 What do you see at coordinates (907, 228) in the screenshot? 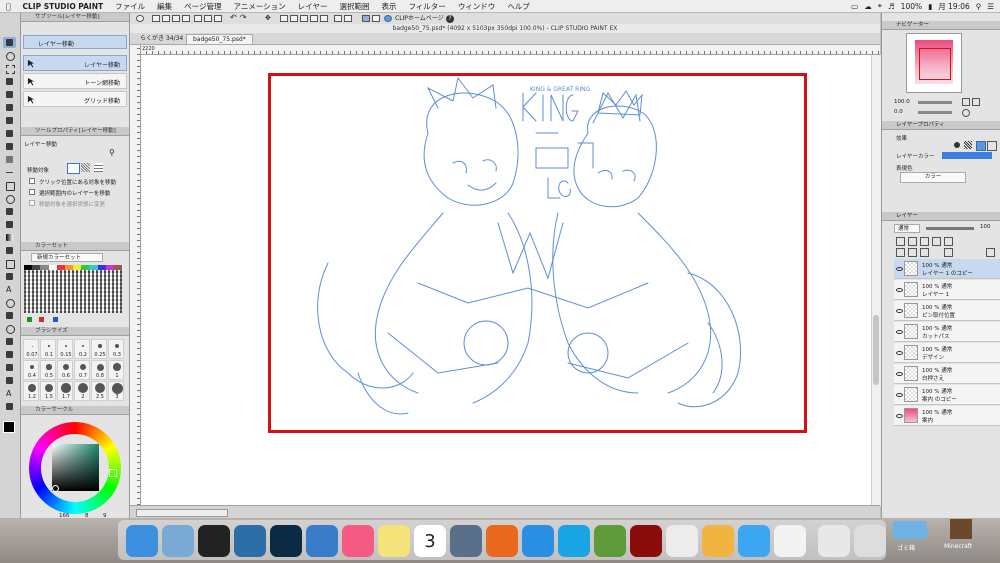
I see `blend-mode-dropdown: 通常` at bounding box center [907, 228].